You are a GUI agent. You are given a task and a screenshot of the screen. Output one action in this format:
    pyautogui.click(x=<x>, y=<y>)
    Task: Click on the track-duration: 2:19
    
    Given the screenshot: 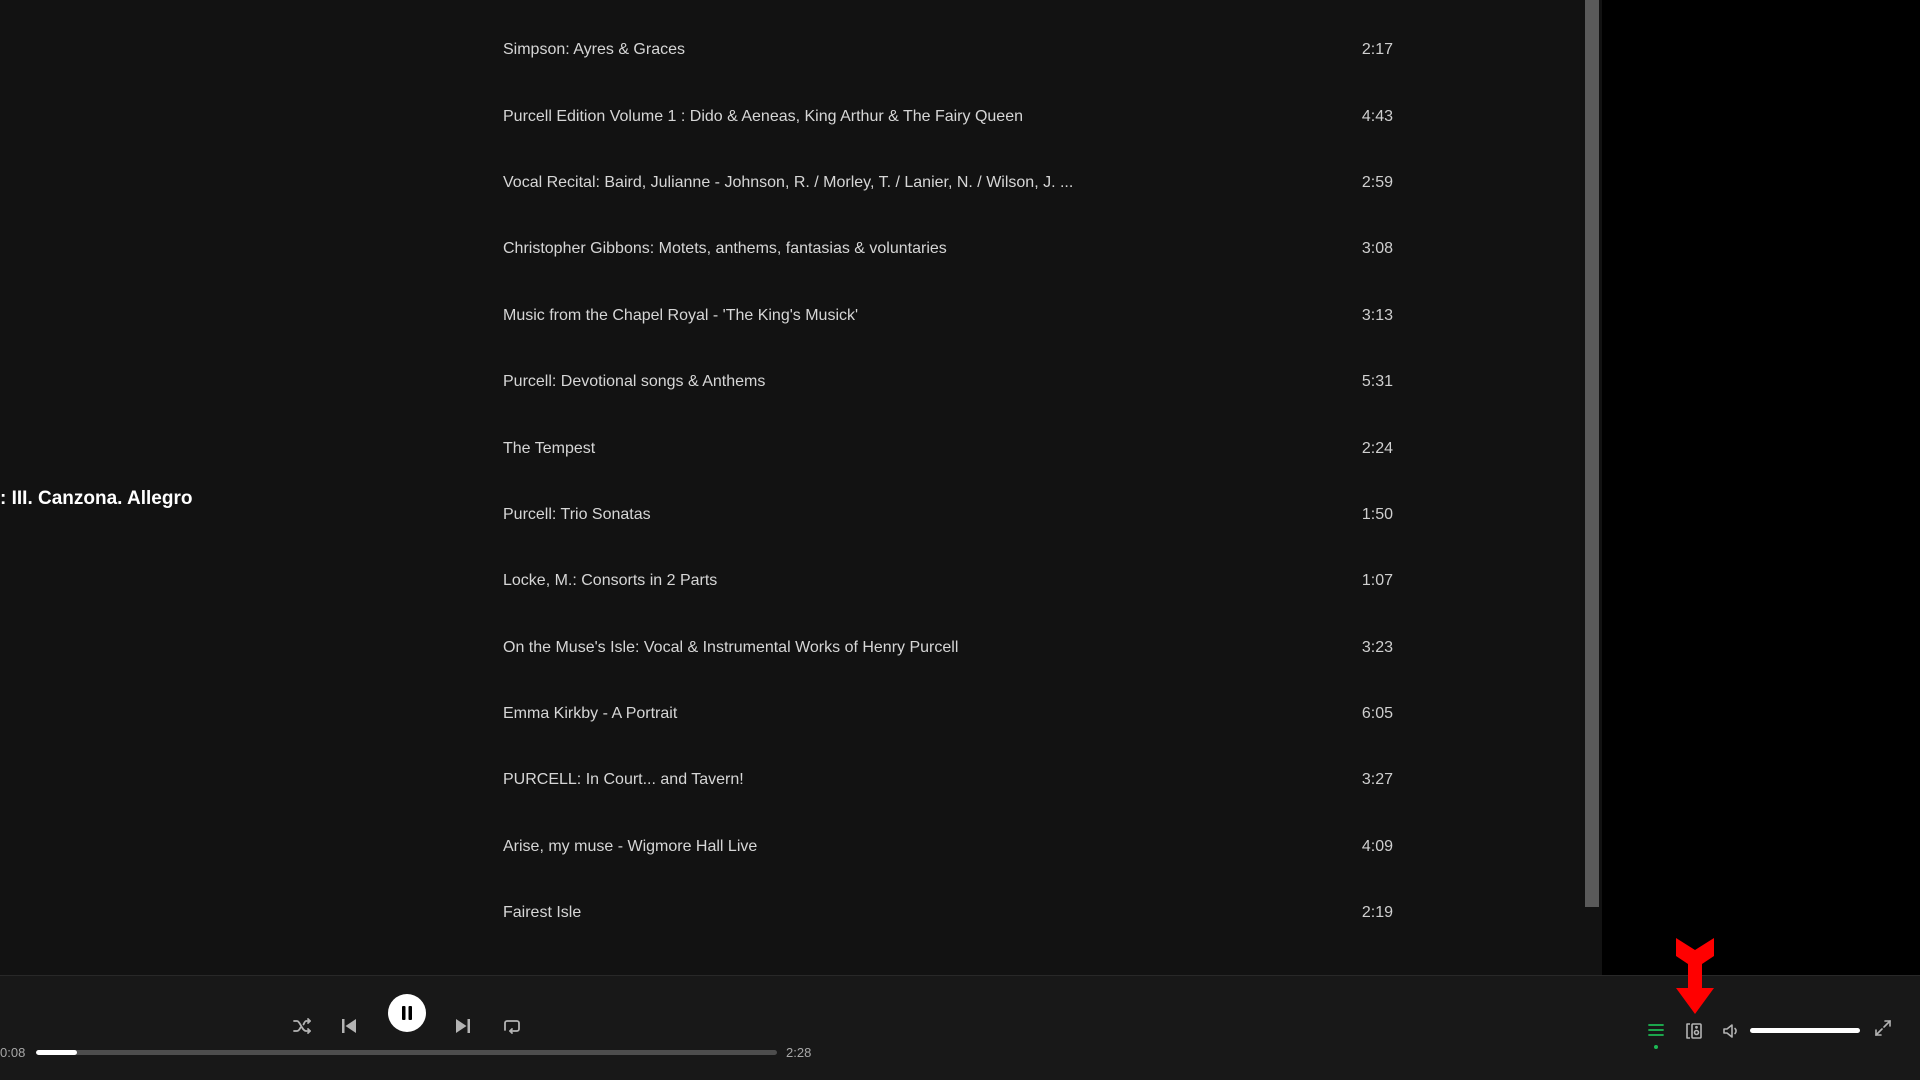 What is the action you would take?
    pyautogui.click(x=1377, y=913)
    